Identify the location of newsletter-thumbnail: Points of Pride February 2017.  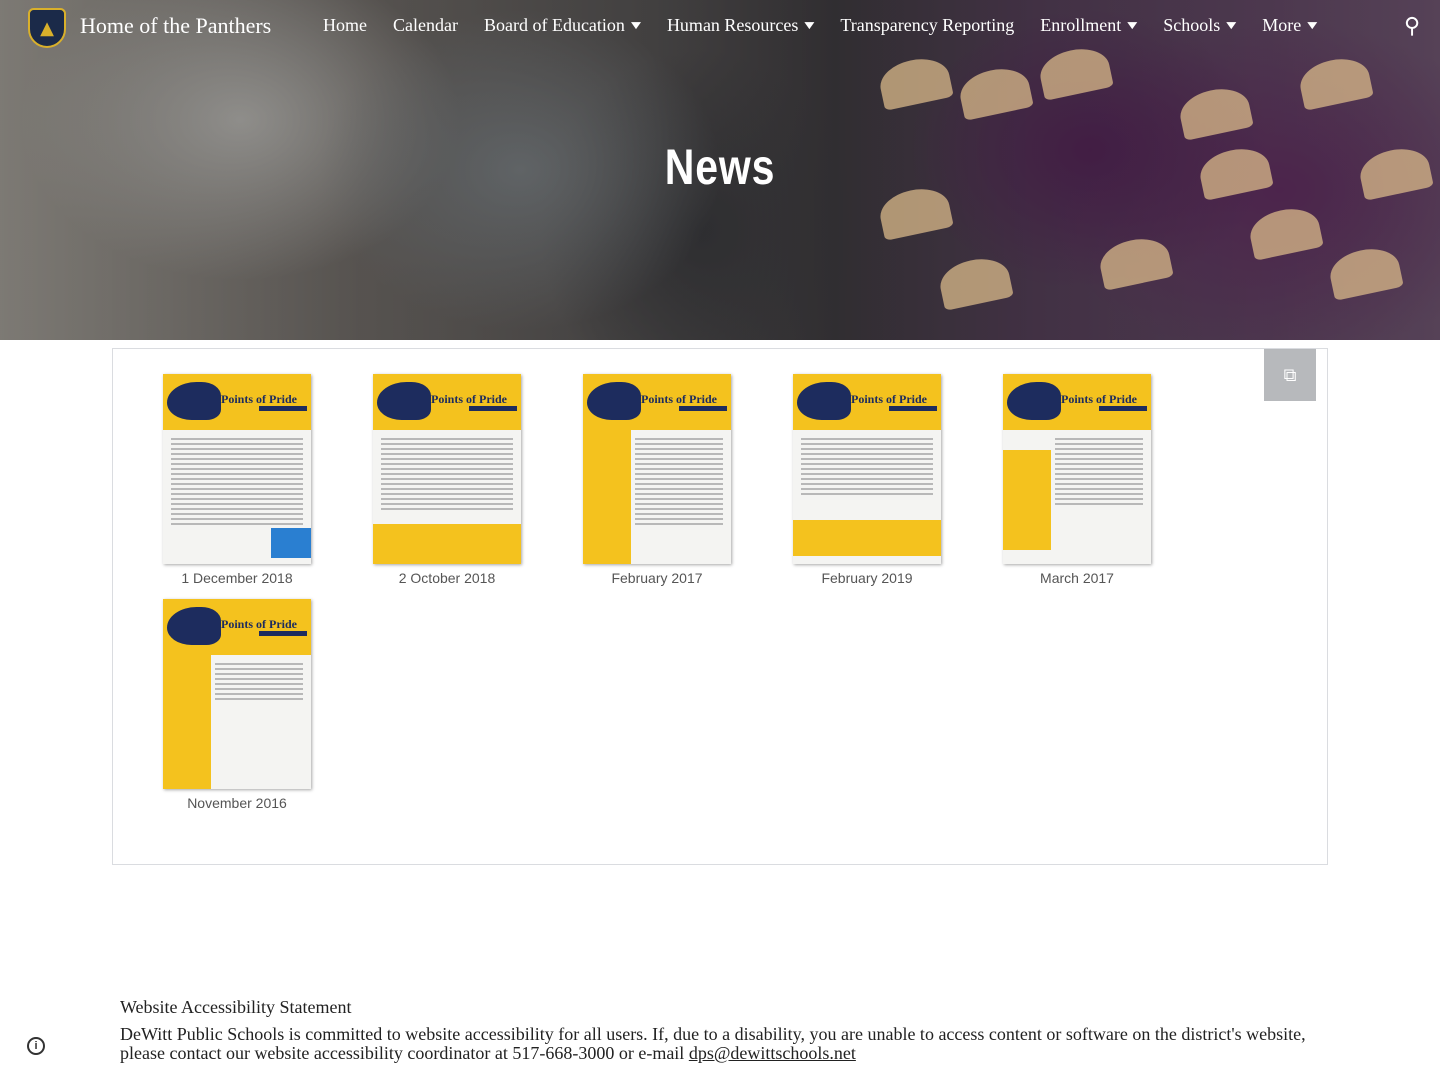
(657, 480).